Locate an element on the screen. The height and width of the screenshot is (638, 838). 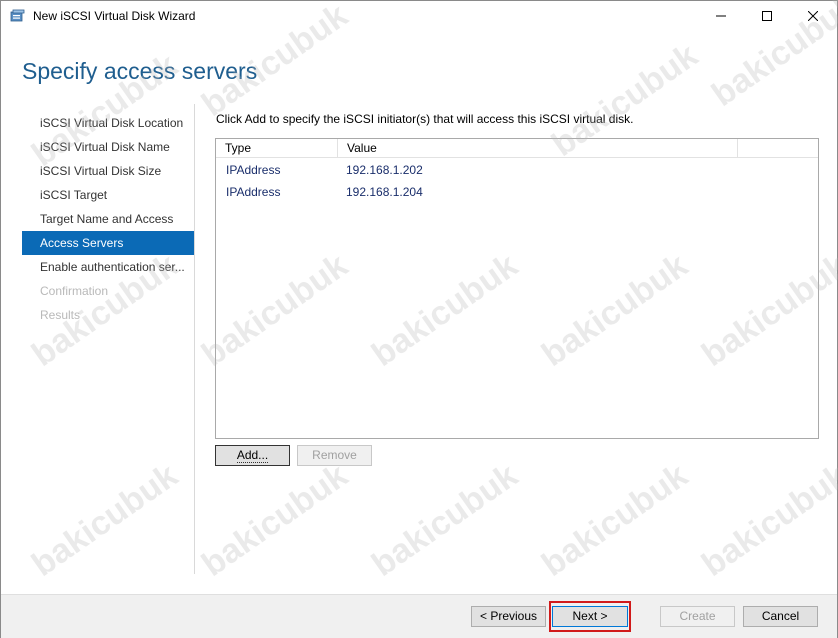
close-button is located at coordinates (813, 16).